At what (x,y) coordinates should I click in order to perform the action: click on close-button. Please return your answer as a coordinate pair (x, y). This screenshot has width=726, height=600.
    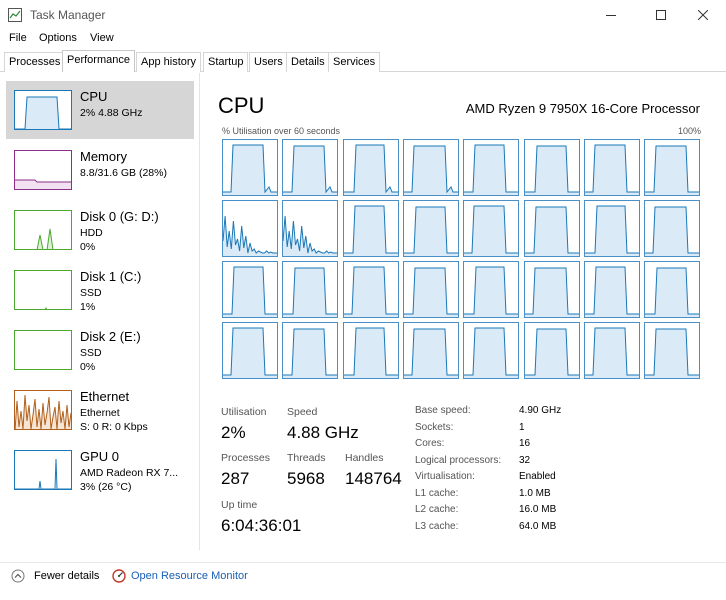
    Looking at the image, I should click on (703, 15).